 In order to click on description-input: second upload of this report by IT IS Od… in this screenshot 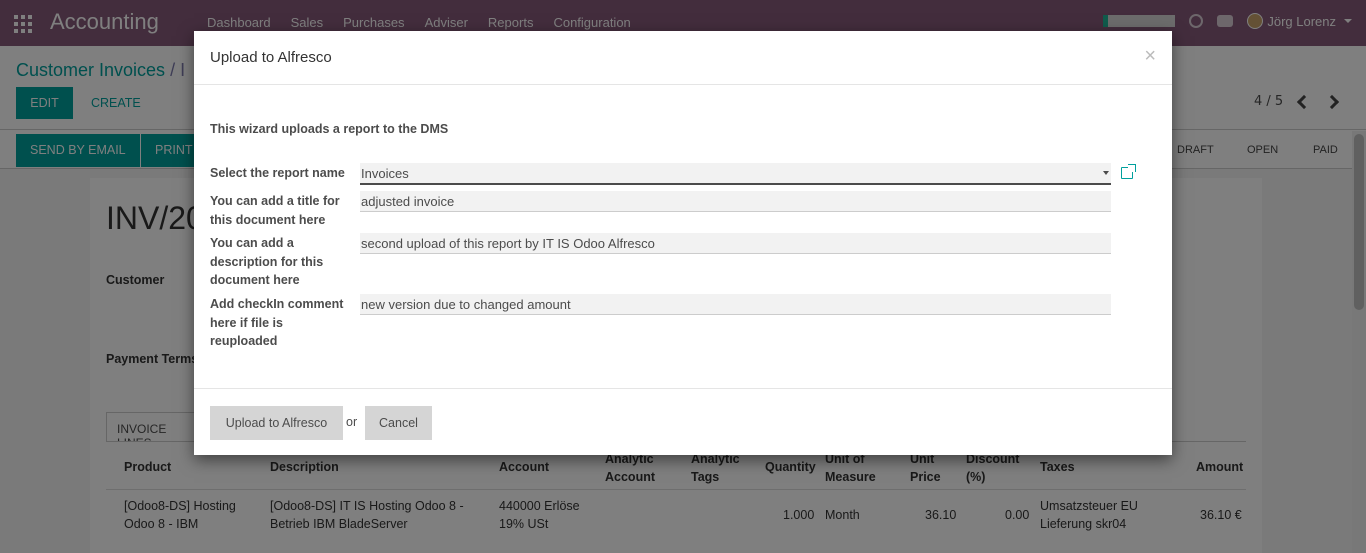, I will do `click(735, 243)`.